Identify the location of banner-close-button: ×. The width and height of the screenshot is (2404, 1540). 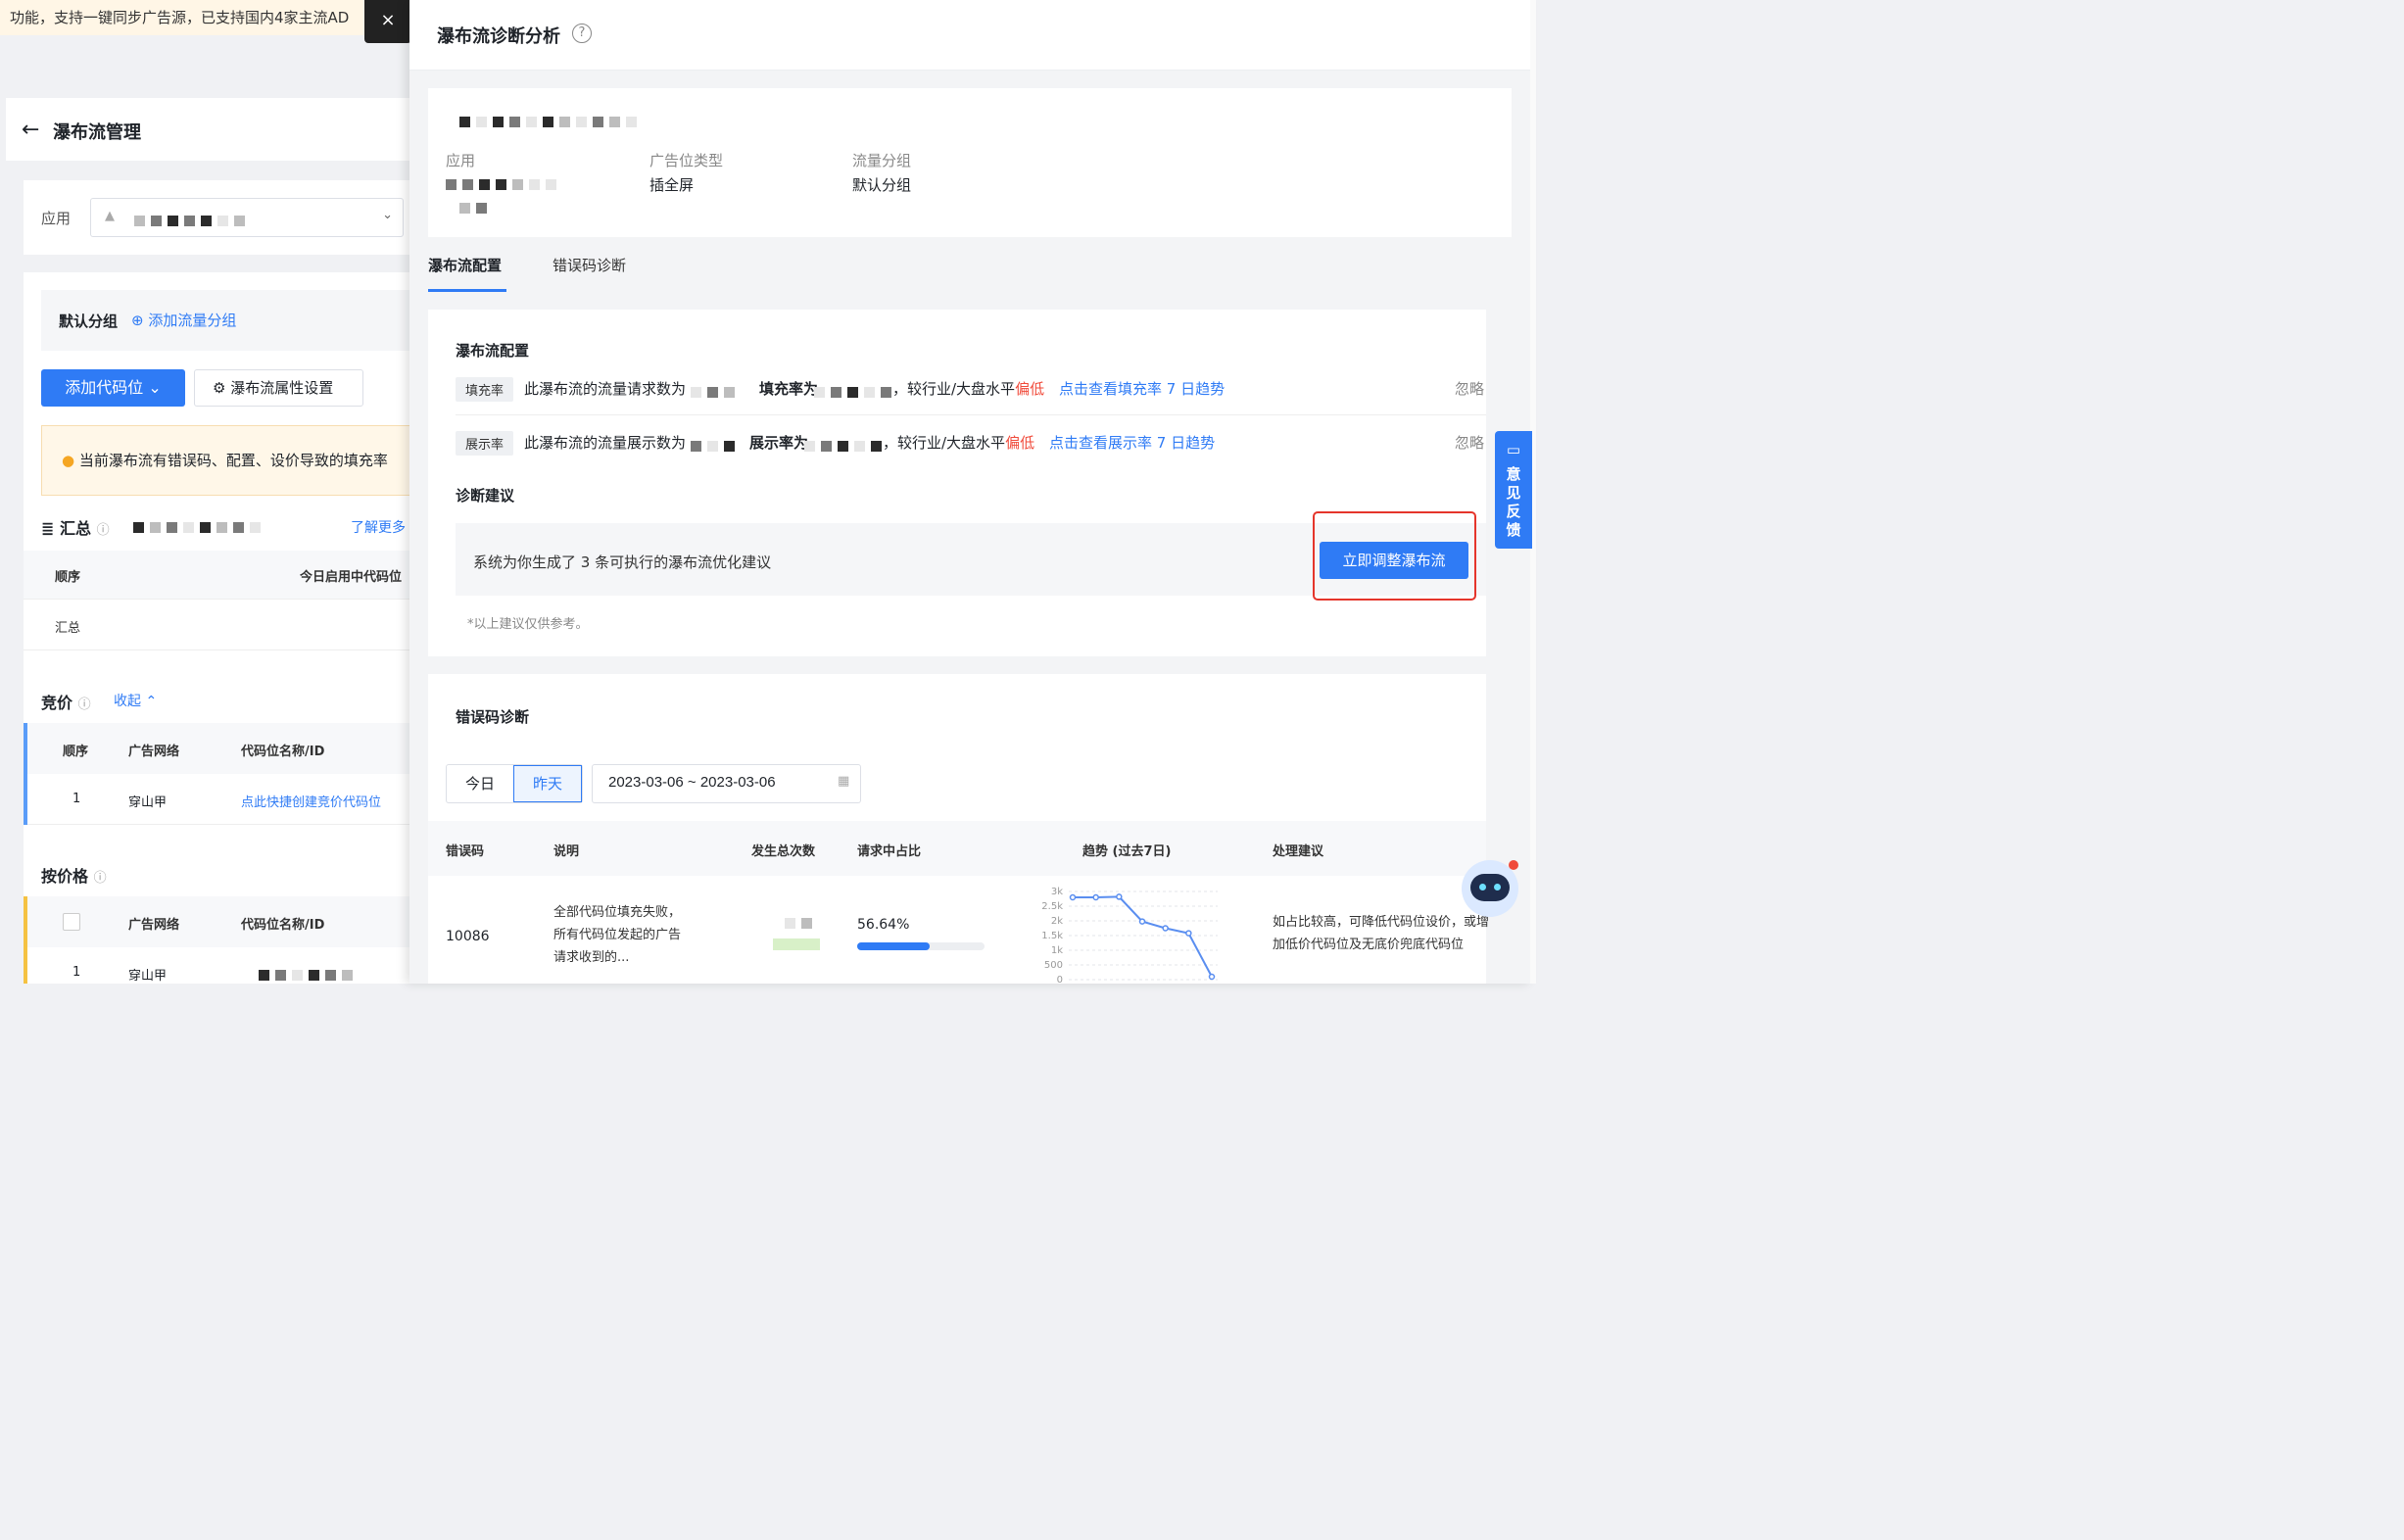
(387, 21).